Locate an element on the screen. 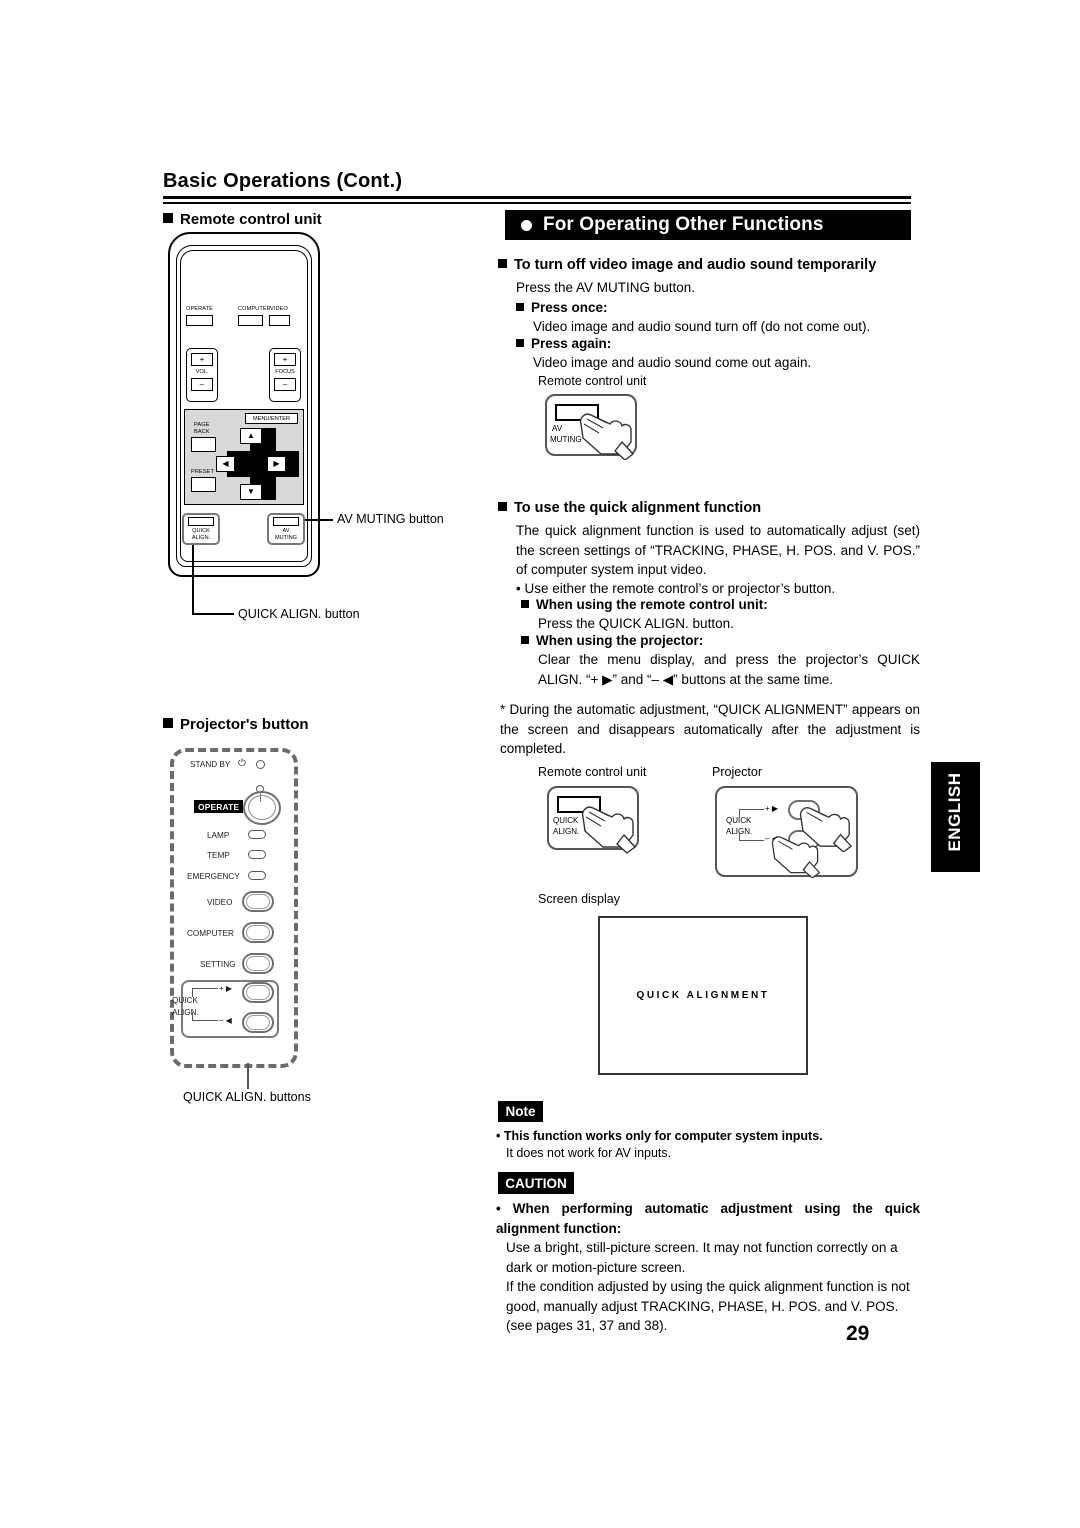 This screenshot has height=1528, width=1080. projector-computer-label: COMPUTER is located at coordinates (210, 933).